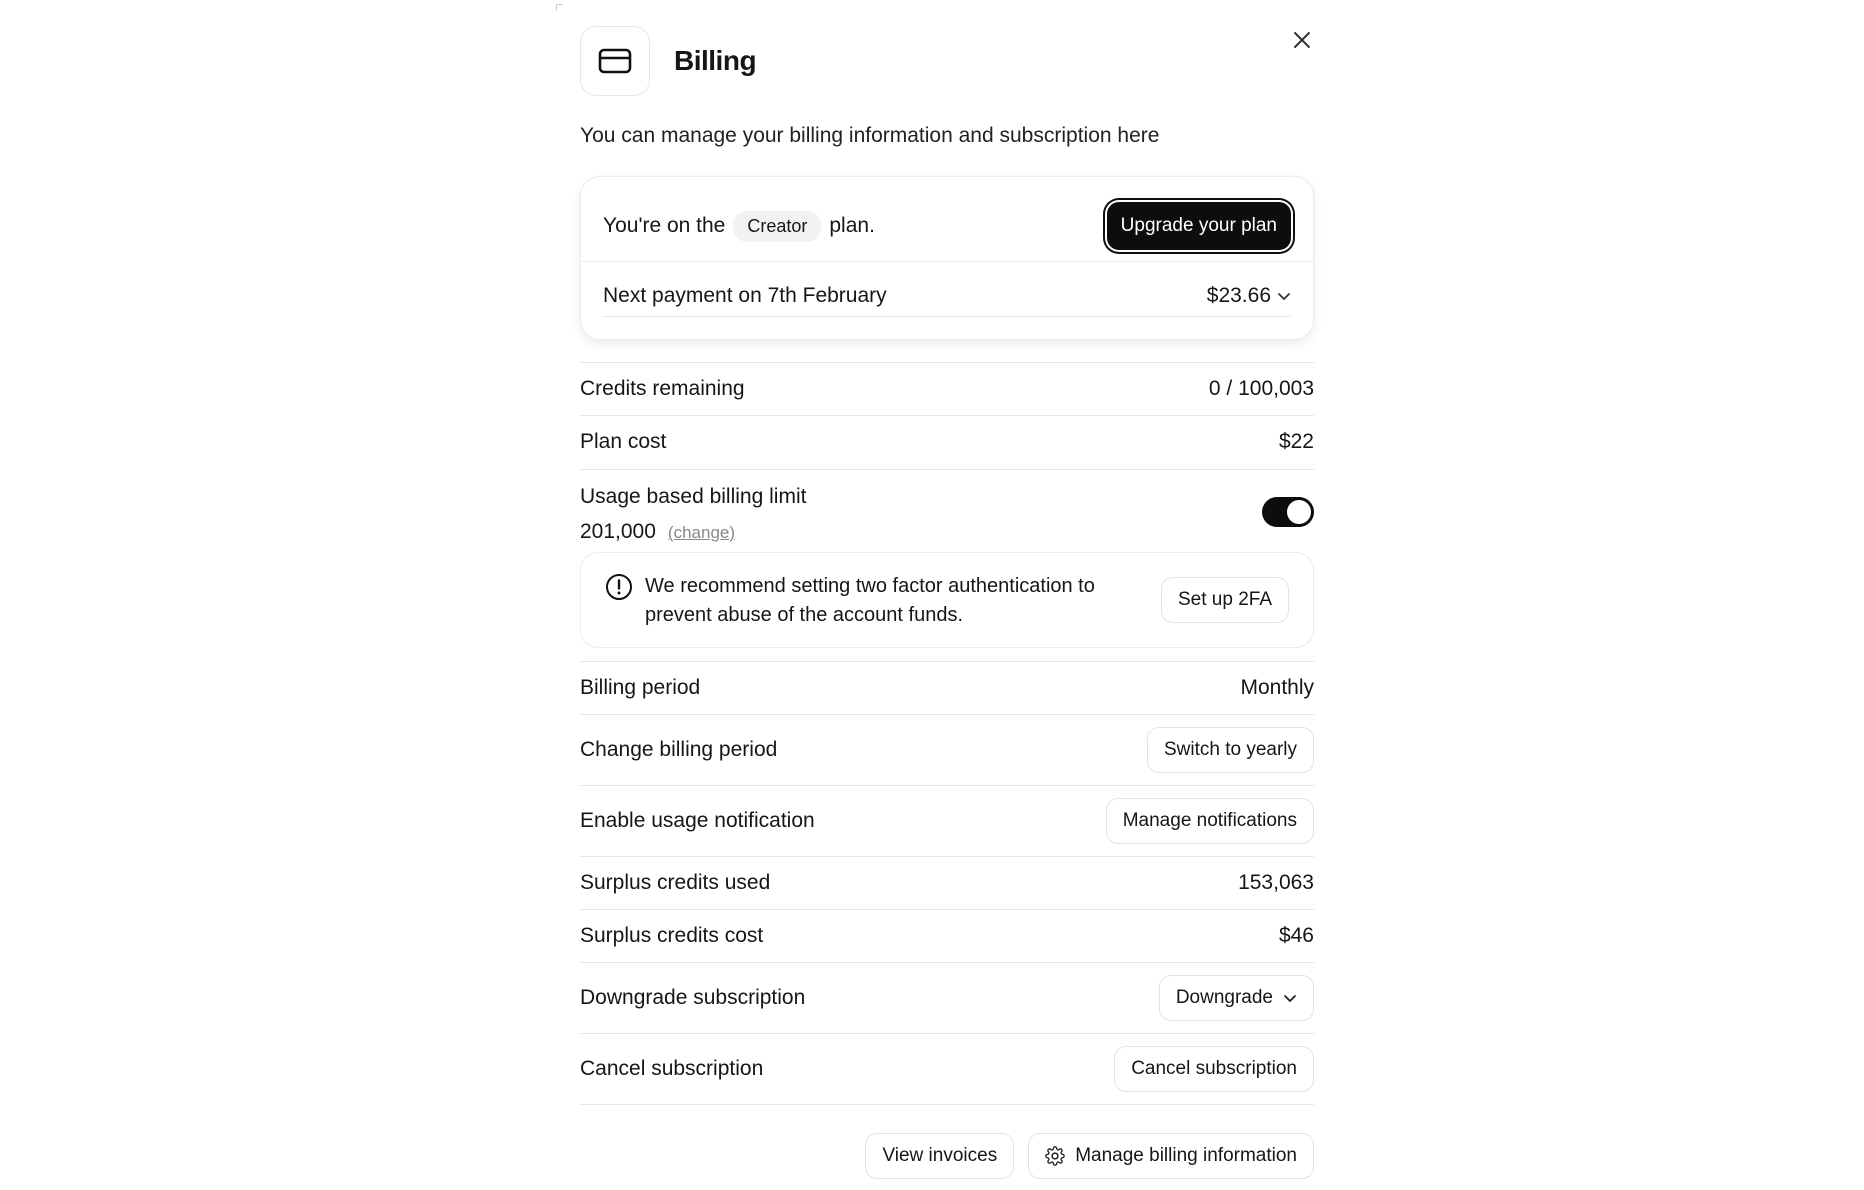  Describe the element at coordinates (1186, 1155) in the screenshot. I see `manage-billing-label: Manage billing information` at that location.